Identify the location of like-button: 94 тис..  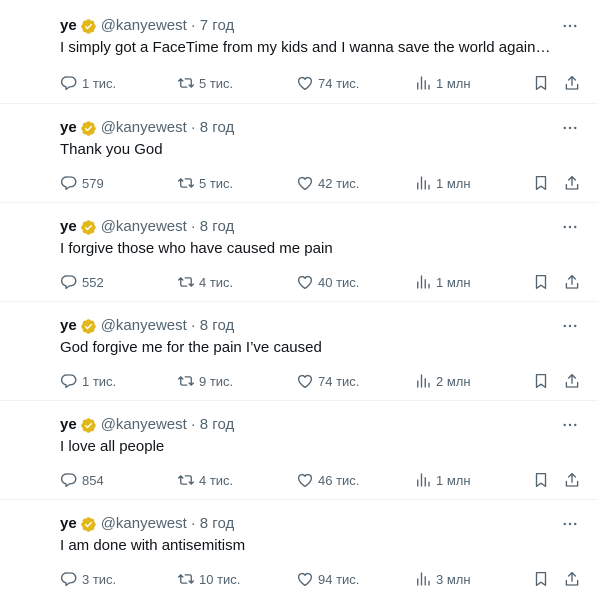
(327, 579).